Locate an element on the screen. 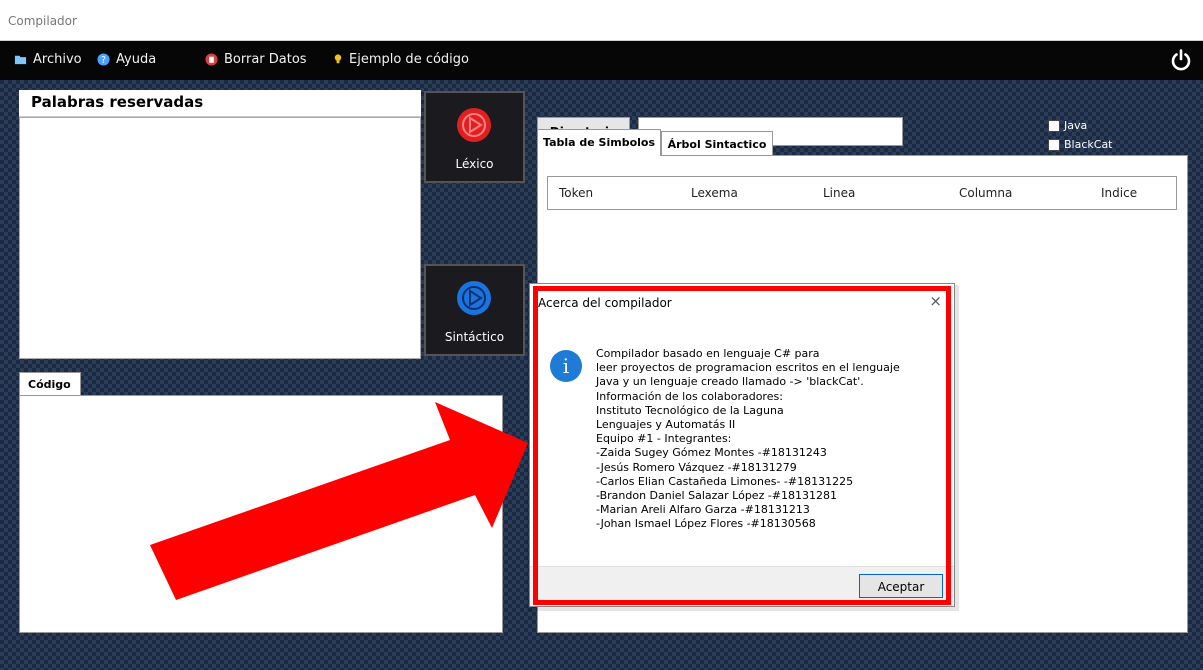 This screenshot has height=670, width=1203. play-red-icon is located at coordinates (474, 125).